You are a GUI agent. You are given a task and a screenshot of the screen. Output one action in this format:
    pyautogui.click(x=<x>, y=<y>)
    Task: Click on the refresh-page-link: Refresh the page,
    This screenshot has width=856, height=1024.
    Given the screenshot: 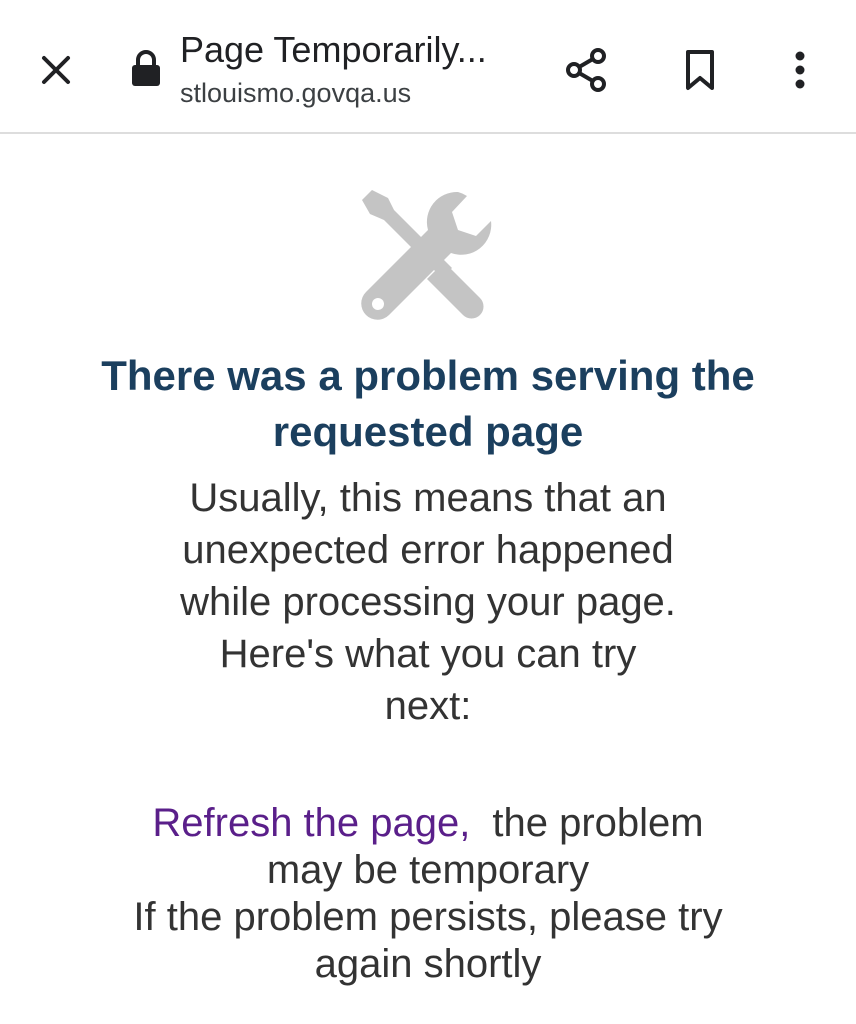 What is the action you would take?
    pyautogui.click(x=311, y=823)
    